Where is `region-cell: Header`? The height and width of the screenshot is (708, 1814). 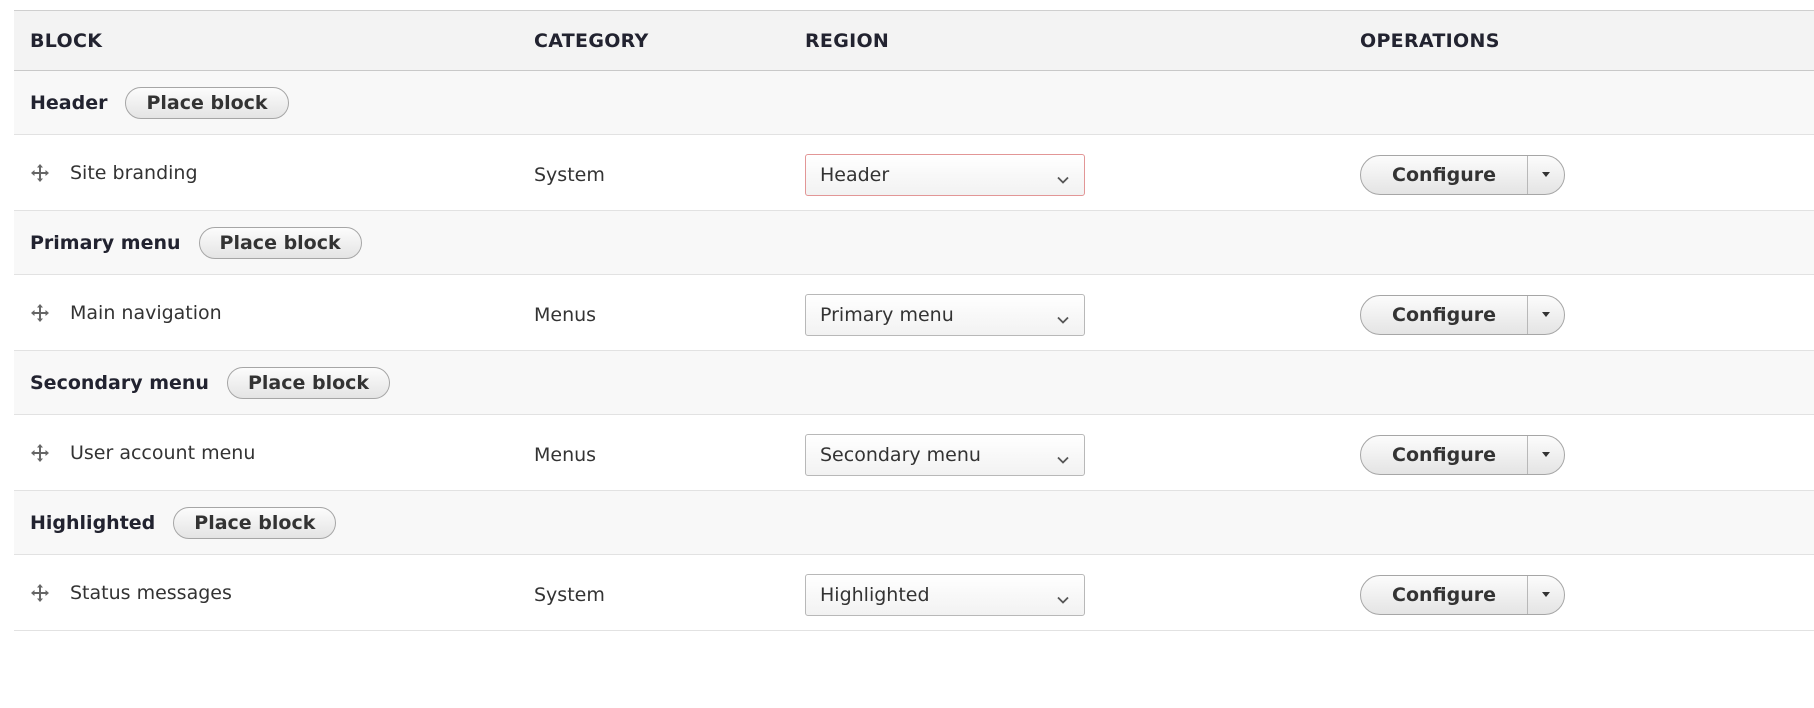 region-cell: Header is located at coordinates (945, 172).